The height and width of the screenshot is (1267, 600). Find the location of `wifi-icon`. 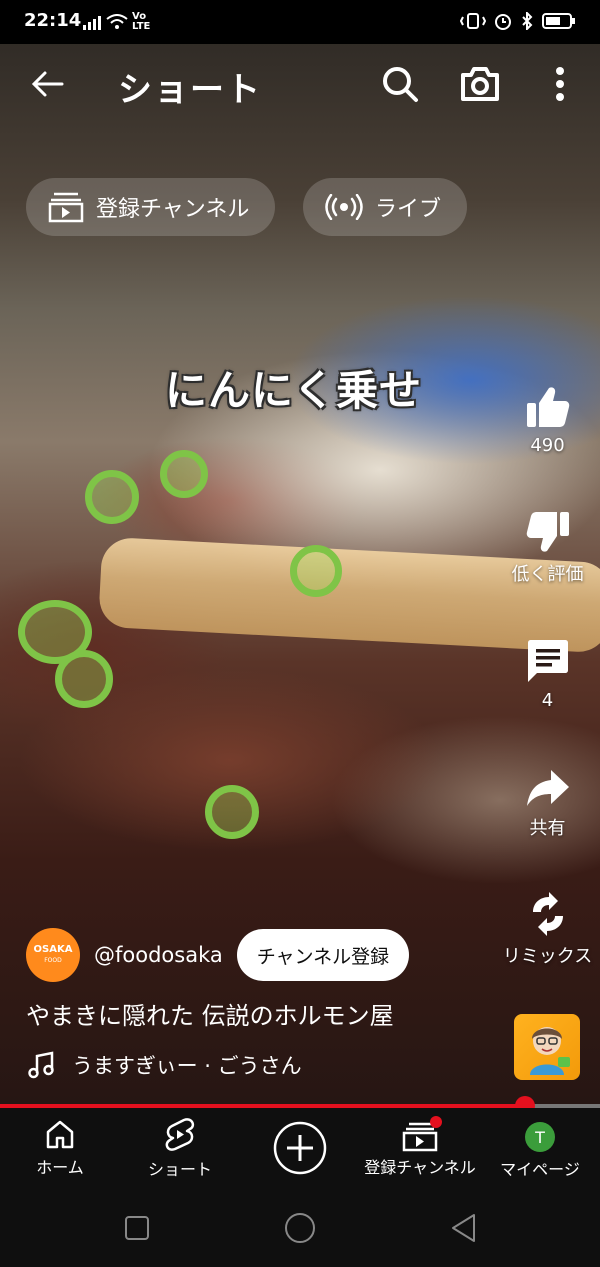

wifi-icon is located at coordinates (117, 21).